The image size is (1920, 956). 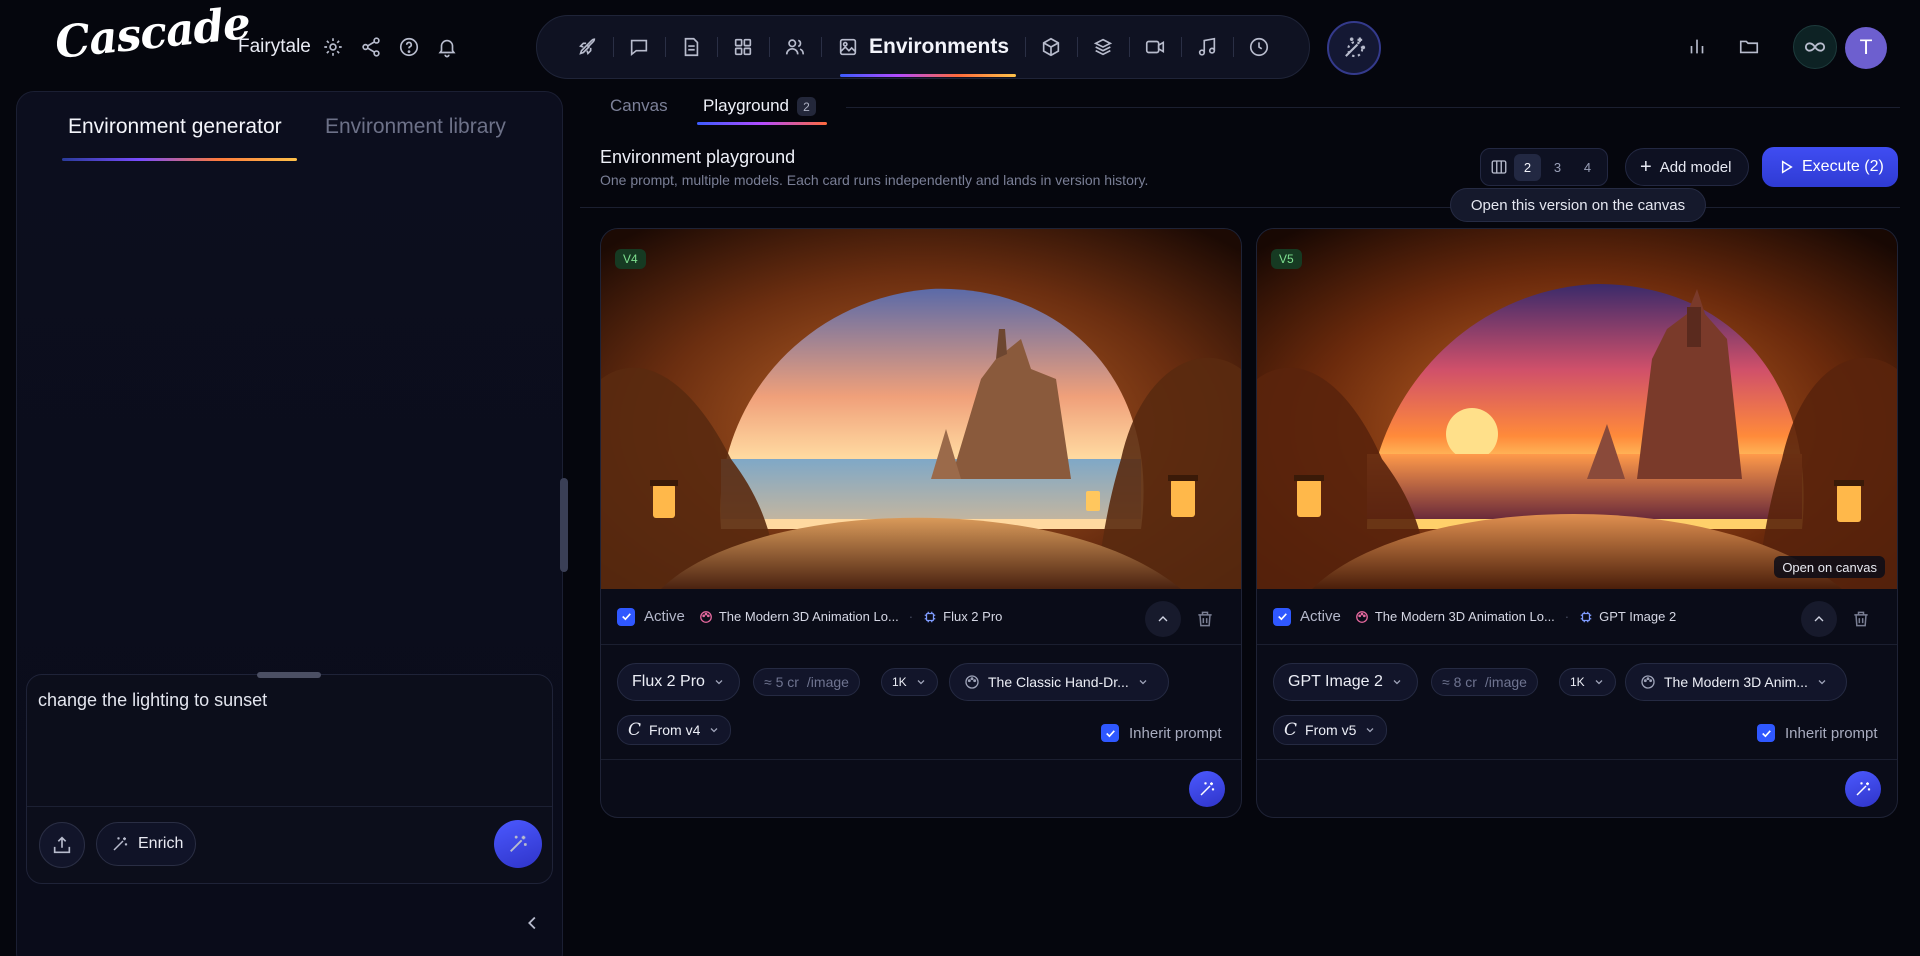 I want to click on source-version-label: From v5, so click(x=1331, y=730).